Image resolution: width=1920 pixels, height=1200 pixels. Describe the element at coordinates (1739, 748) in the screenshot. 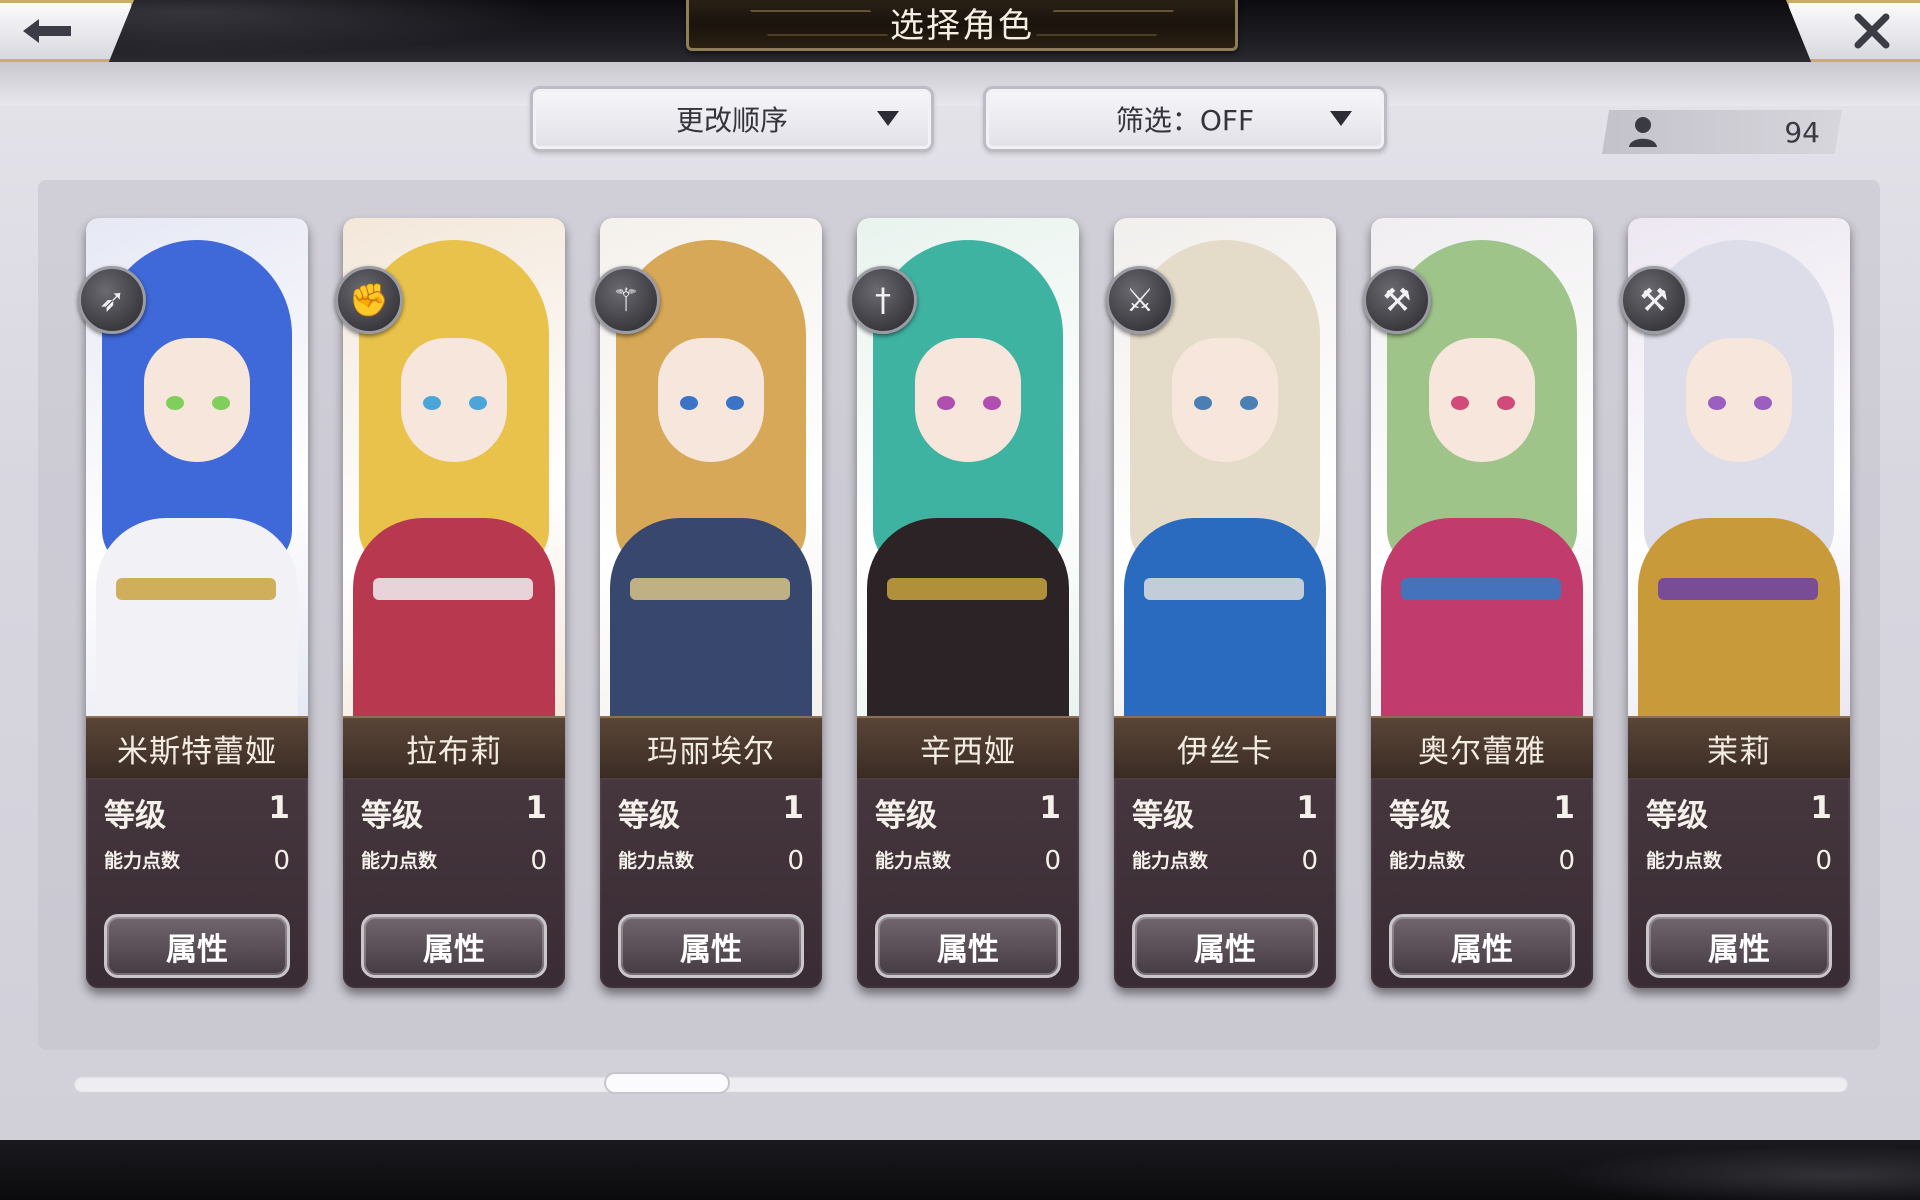

I see `character-name: 茉莉` at that location.